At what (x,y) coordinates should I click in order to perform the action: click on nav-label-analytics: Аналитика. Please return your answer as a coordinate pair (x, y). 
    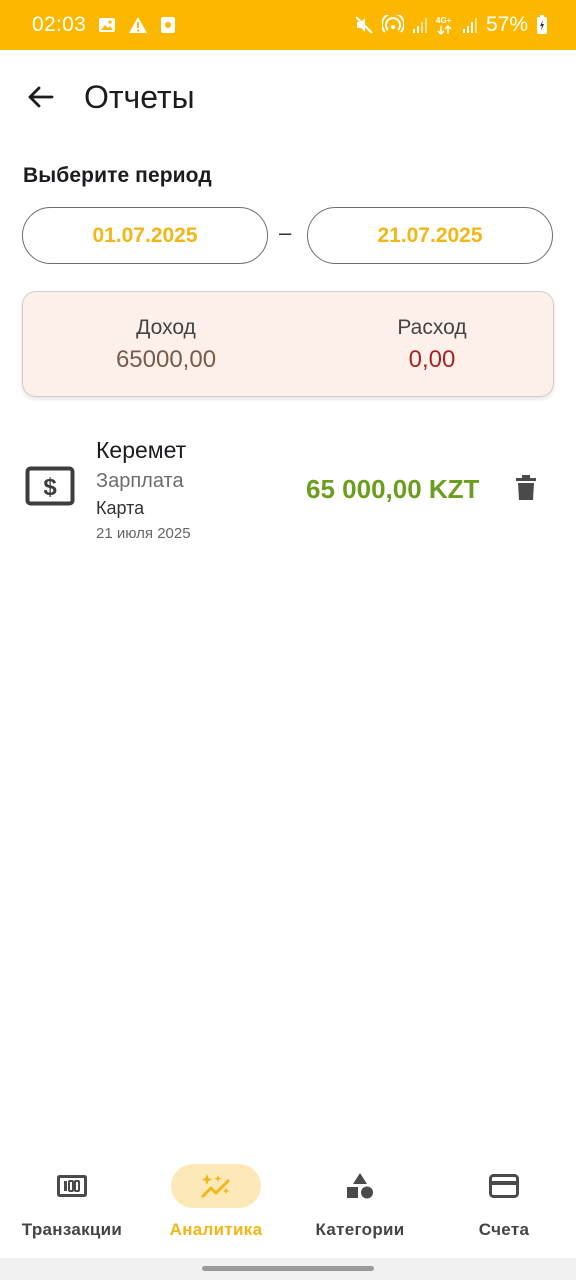
    Looking at the image, I should click on (216, 1229).